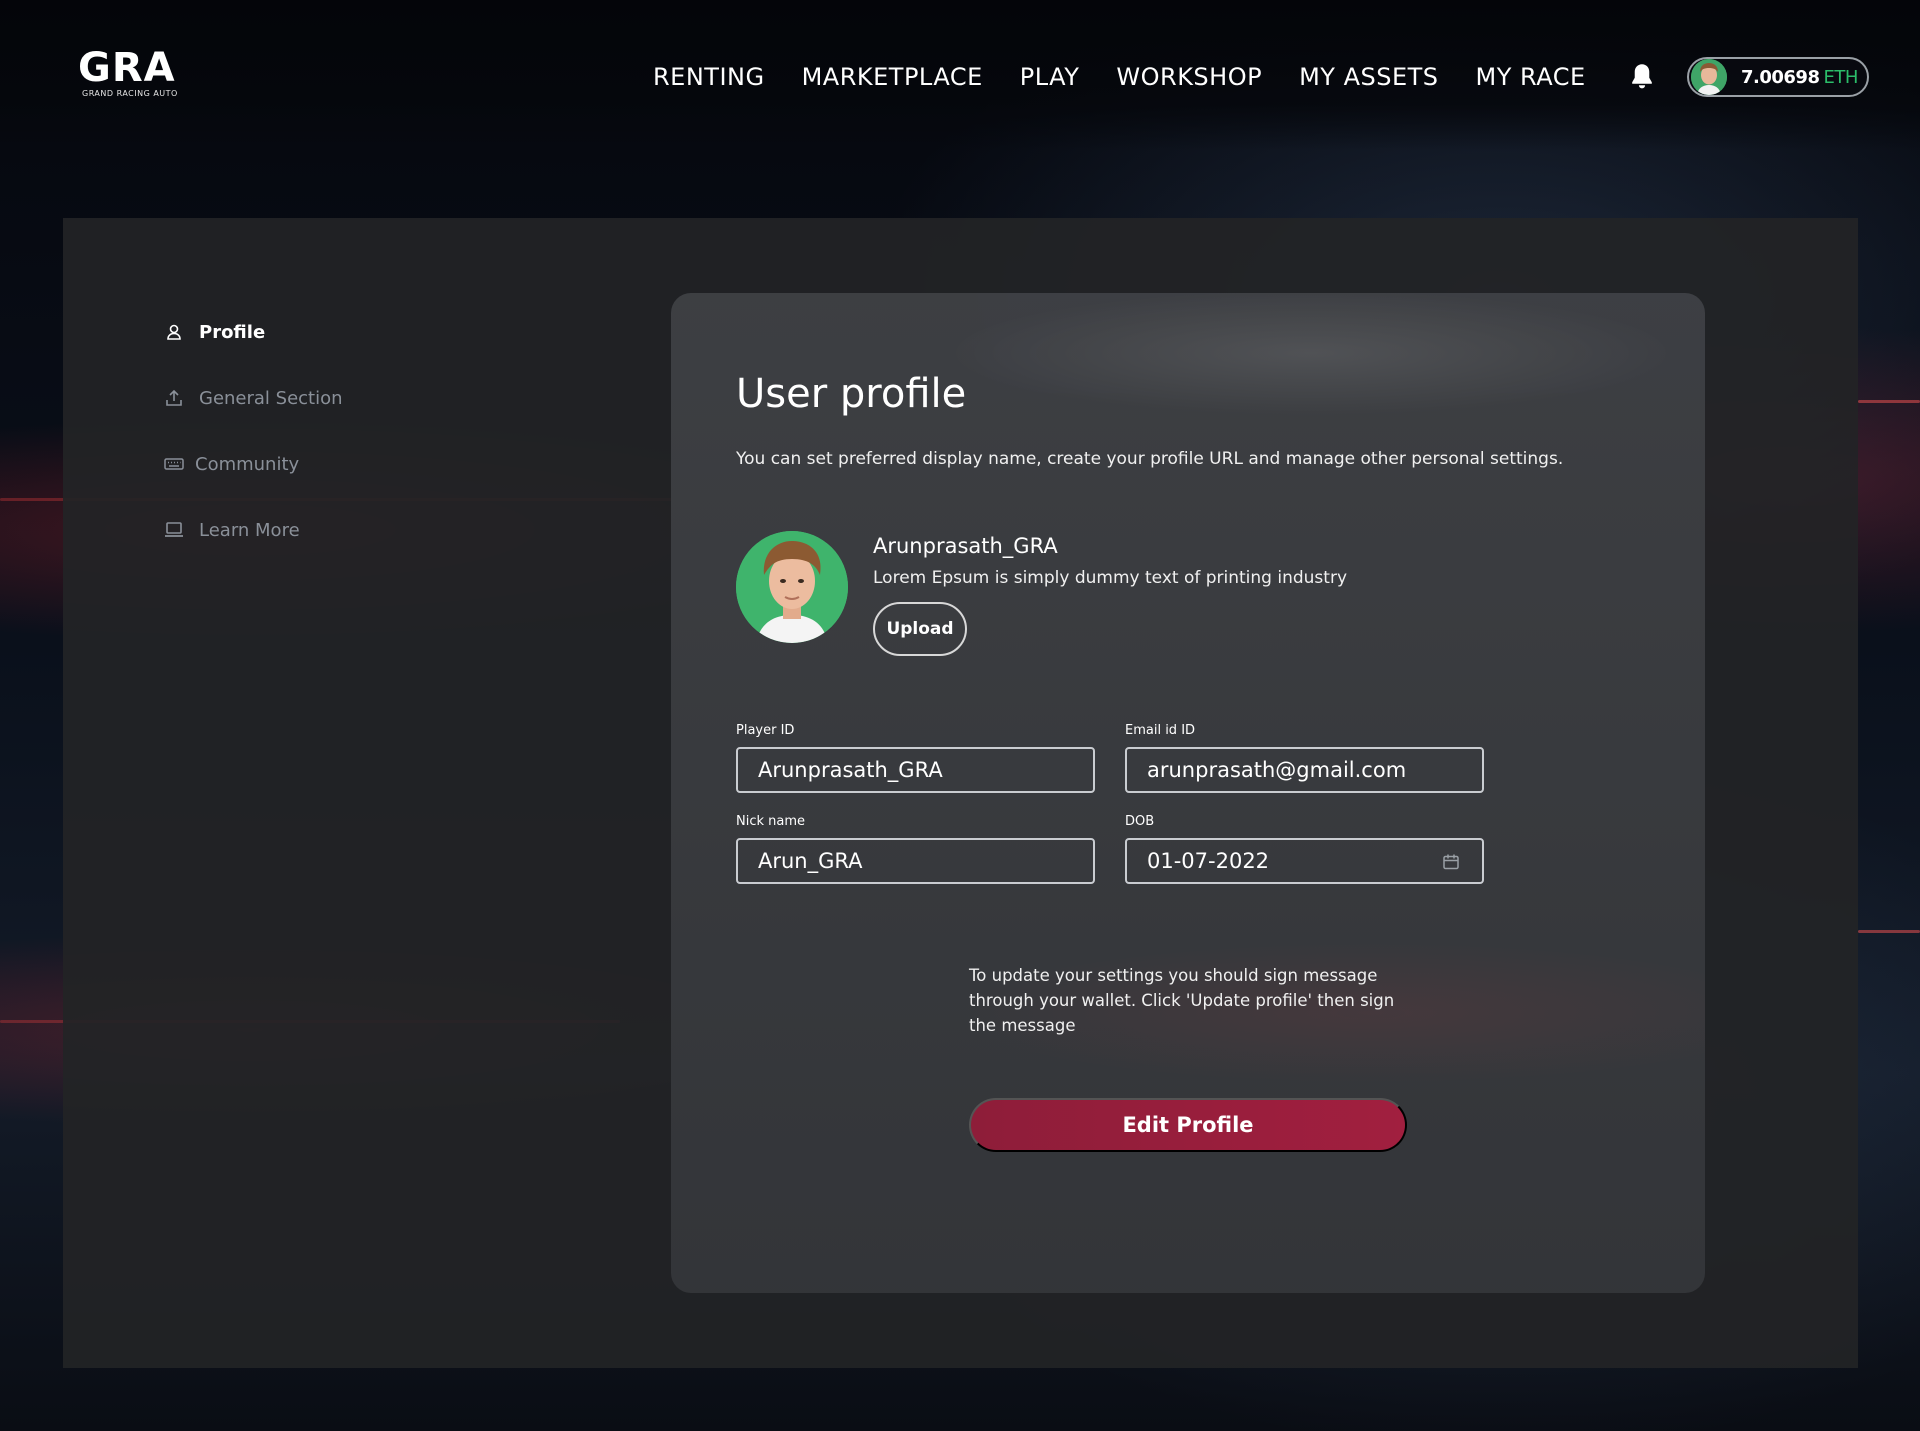 This screenshot has height=1431, width=1920. I want to click on eth-amount: 7.00698, so click(1780, 77).